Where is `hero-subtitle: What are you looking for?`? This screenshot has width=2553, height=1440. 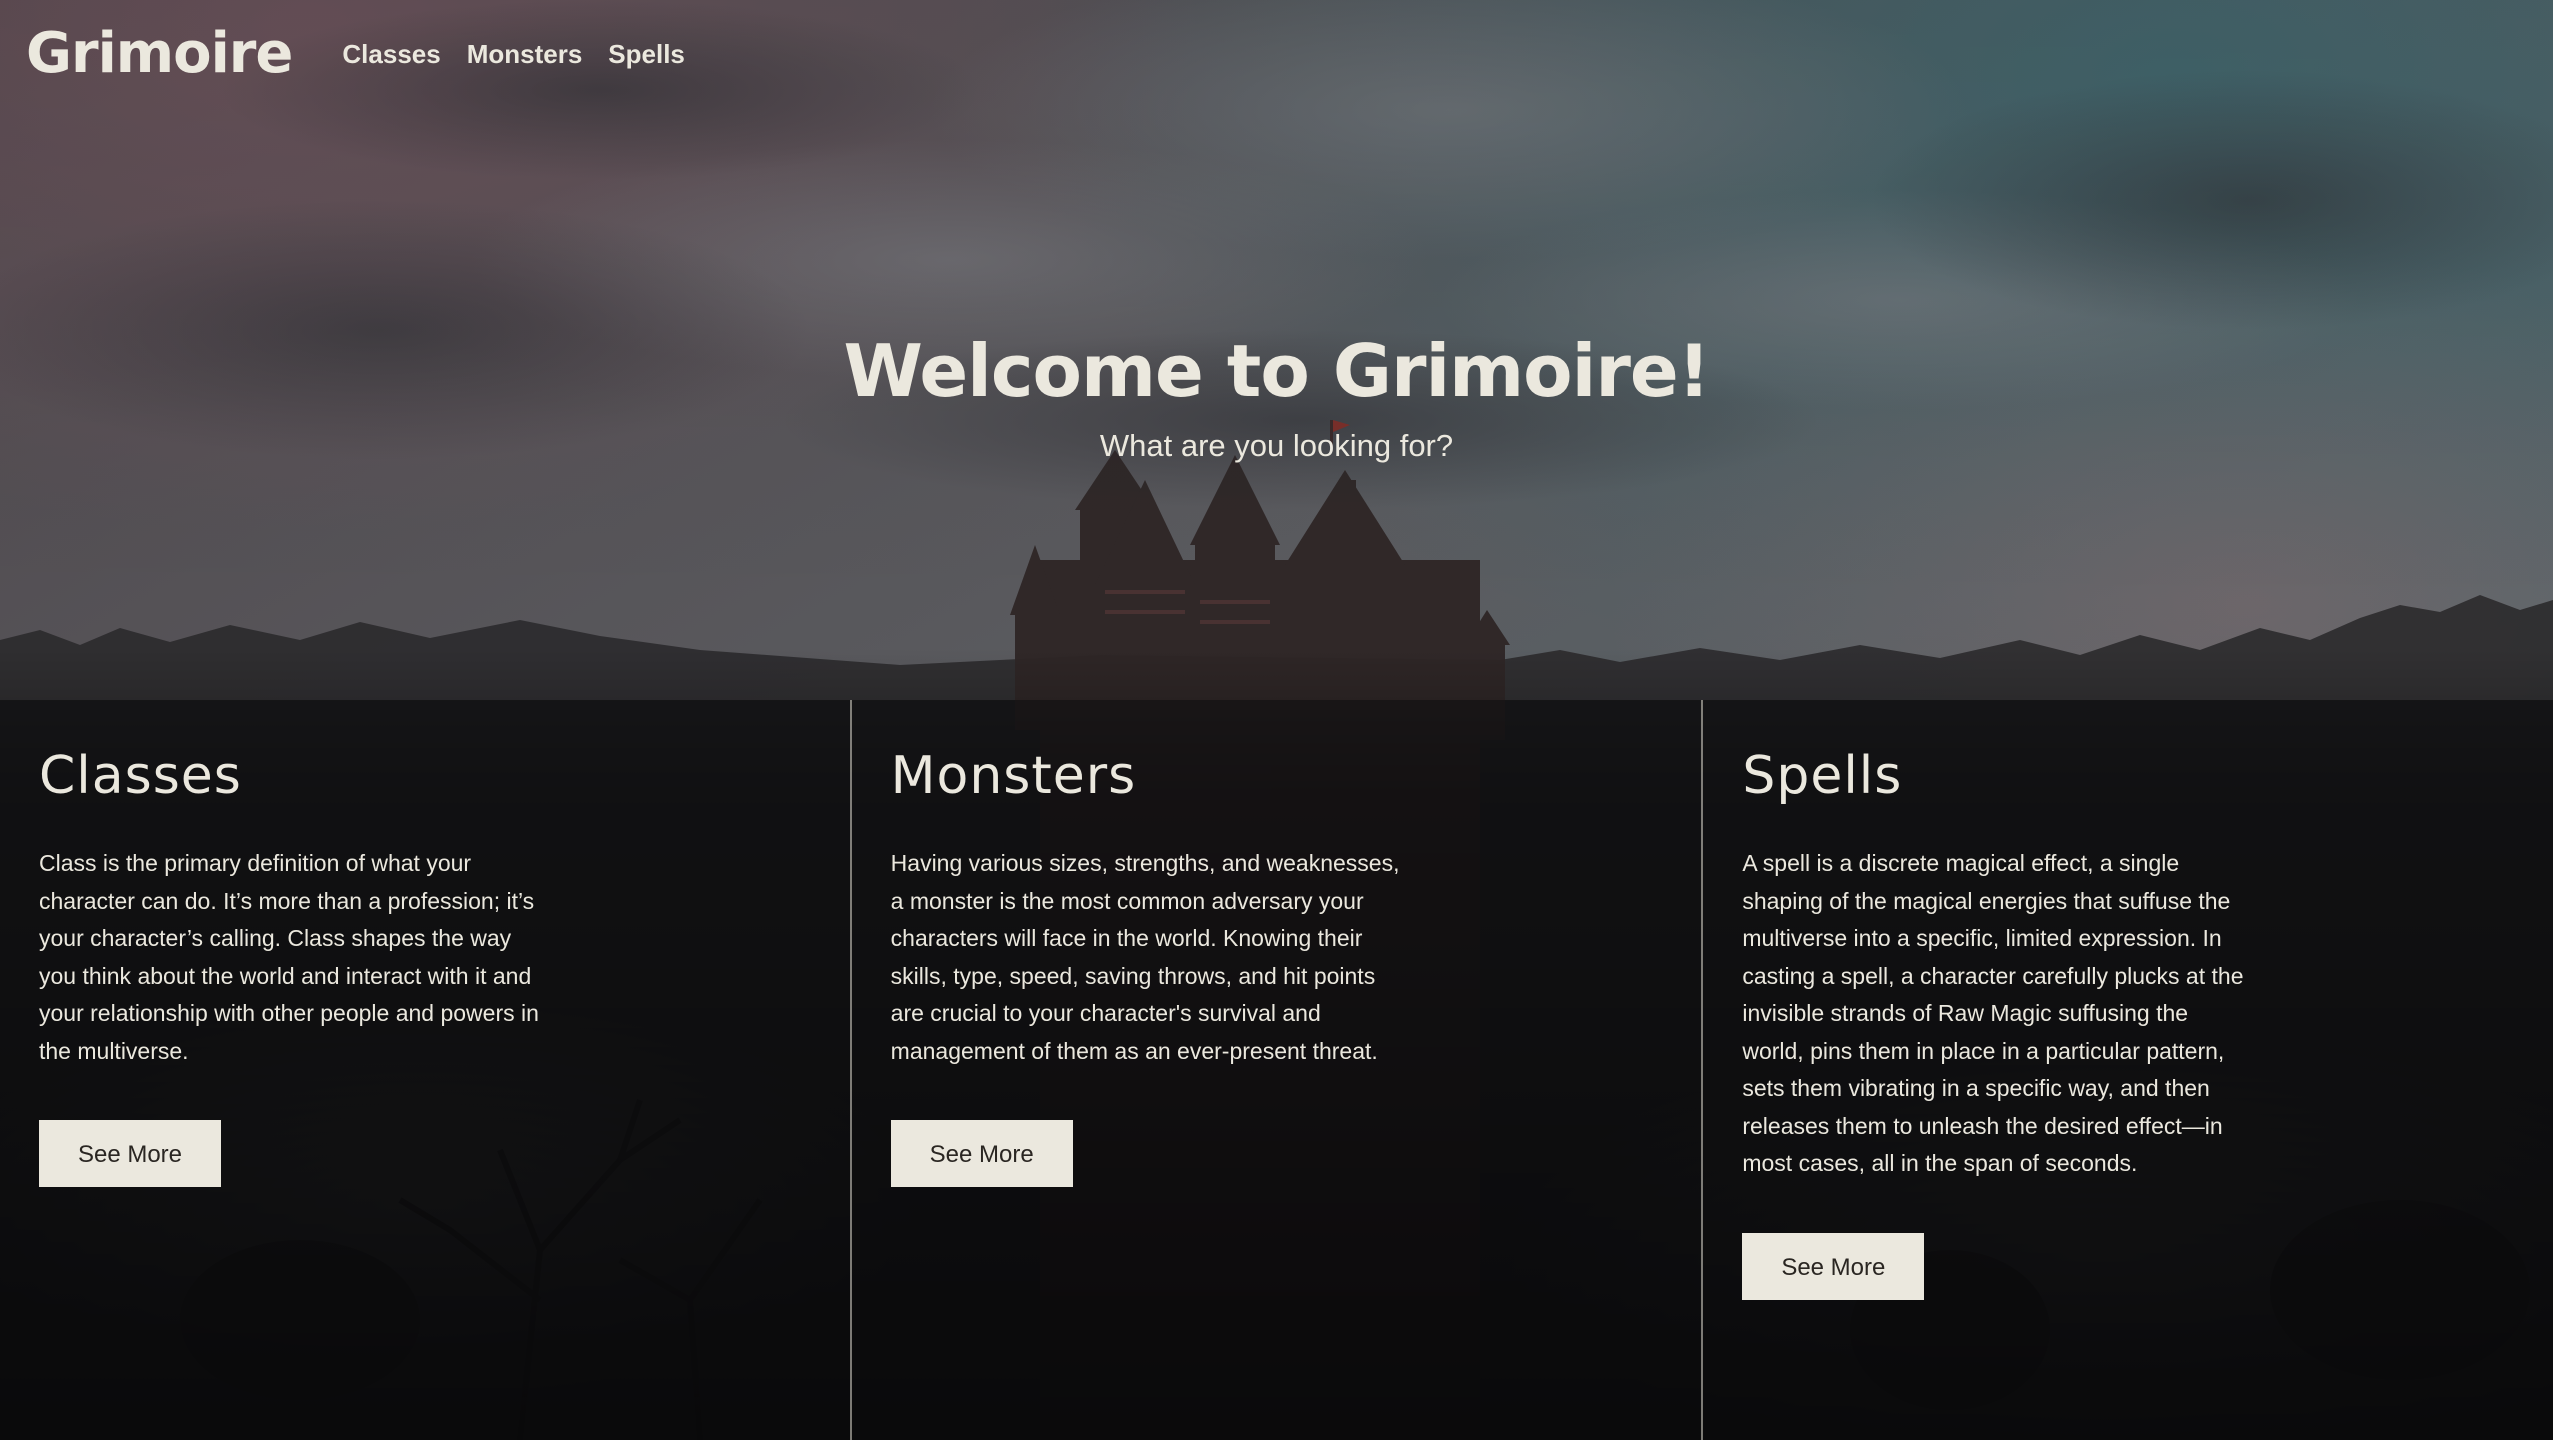
hero-subtitle: What are you looking for? is located at coordinates (1276, 445).